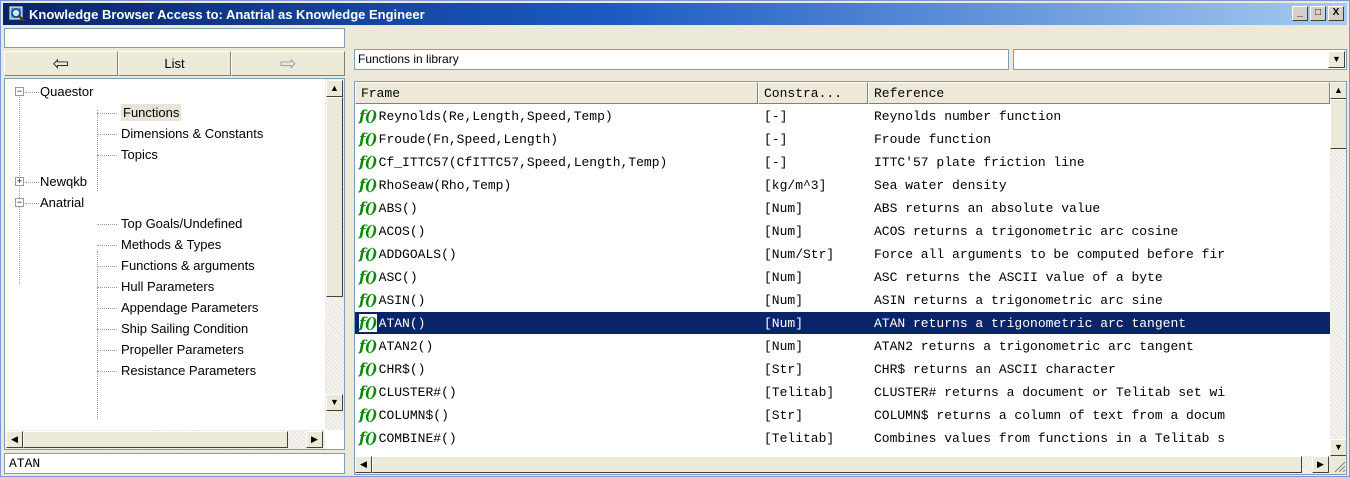  What do you see at coordinates (334, 88) in the screenshot?
I see `scroll-up-button: ▲` at bounding box center [334, 88].